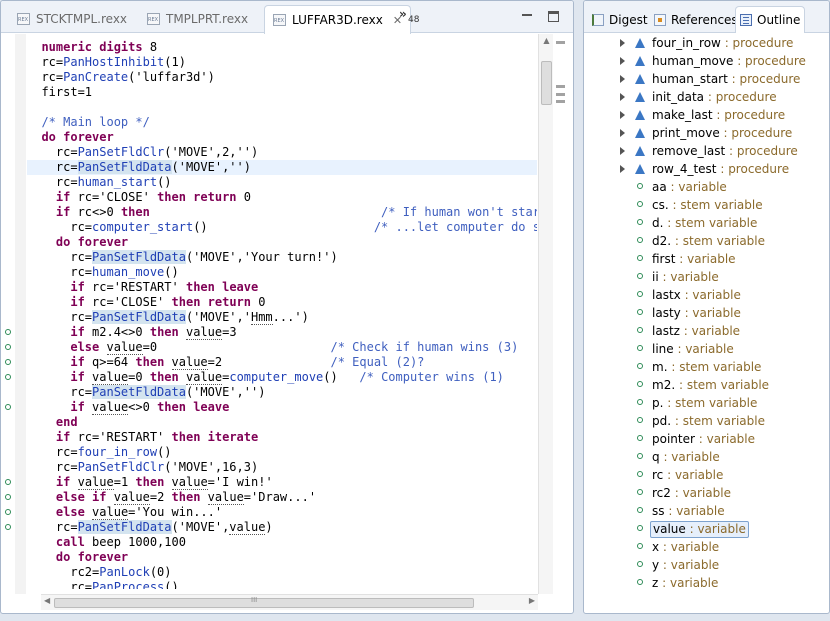 This screenshot has height=621, width=830. What do you see at coordinates (706, 133) in the screenshot?
I see `outline-item: print_move : procedure` at bounding box center [706, 133].